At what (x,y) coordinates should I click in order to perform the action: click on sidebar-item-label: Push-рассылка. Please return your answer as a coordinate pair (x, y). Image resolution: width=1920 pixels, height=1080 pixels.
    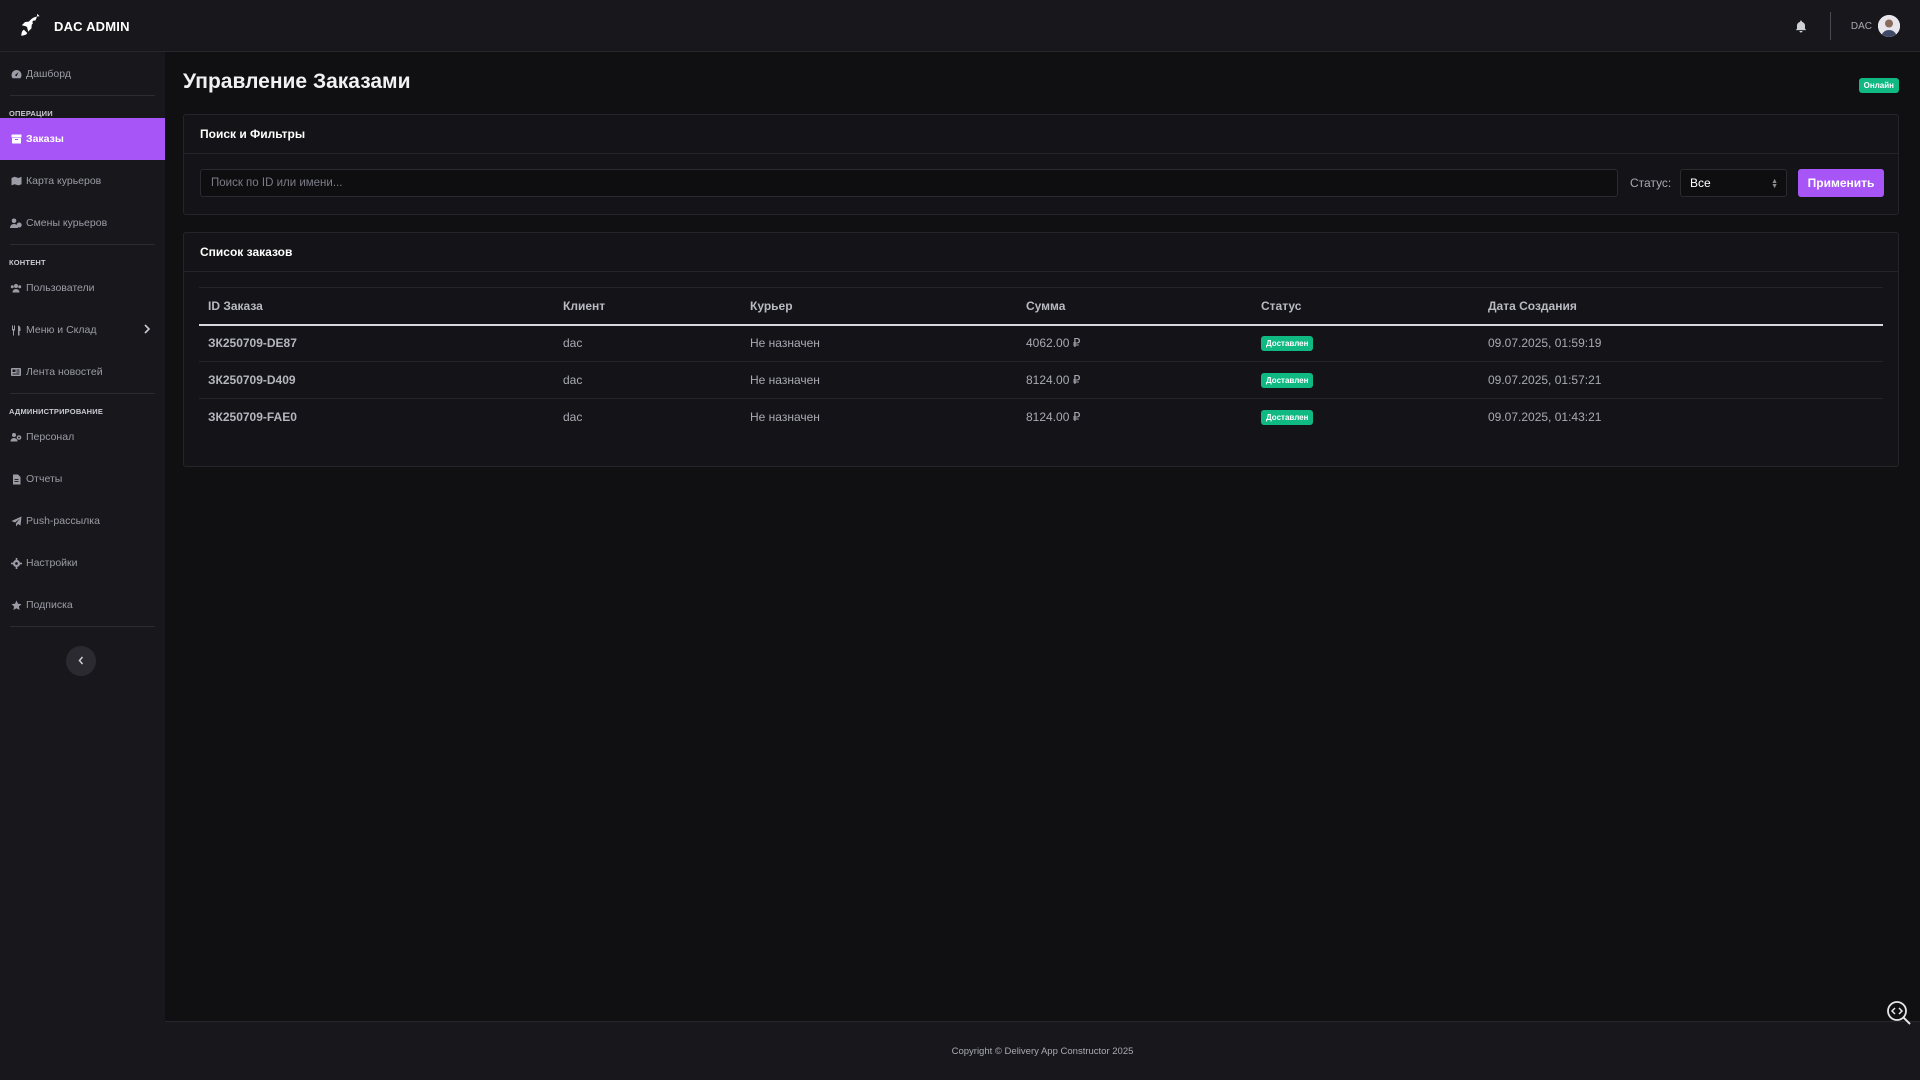
    Looking at the image, I should click on (63, 521).